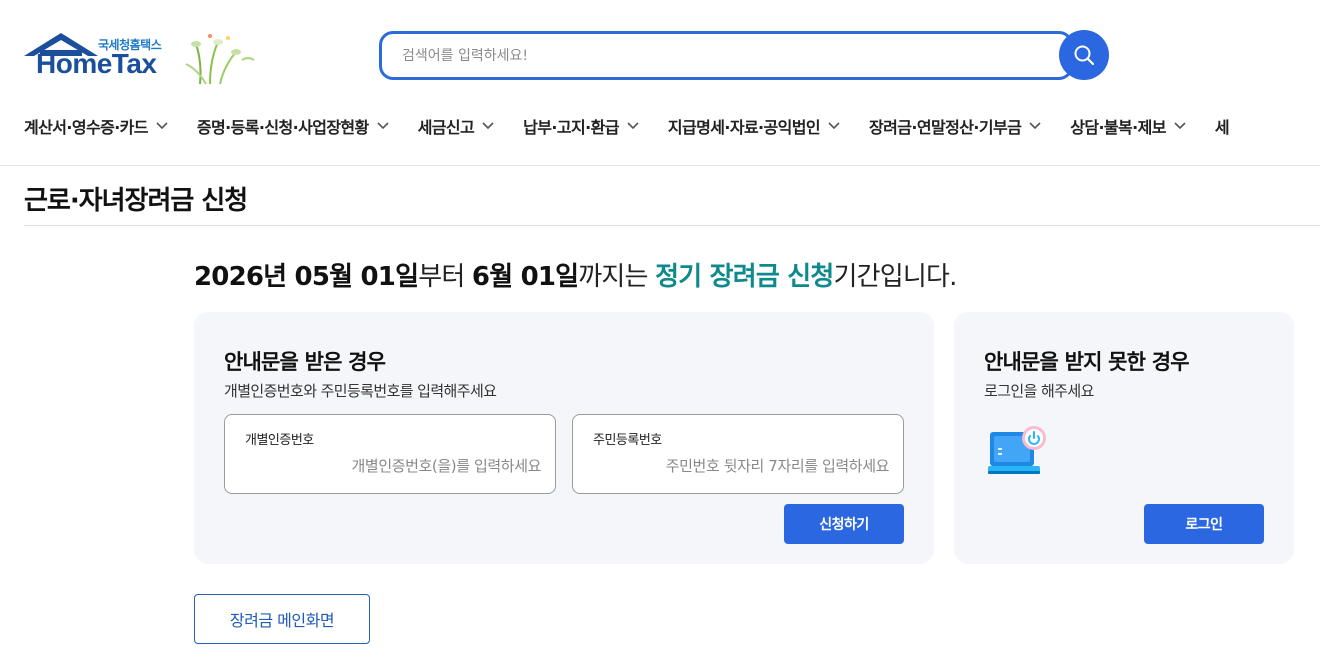  I want to click on search-icon, so click(1084, 55).